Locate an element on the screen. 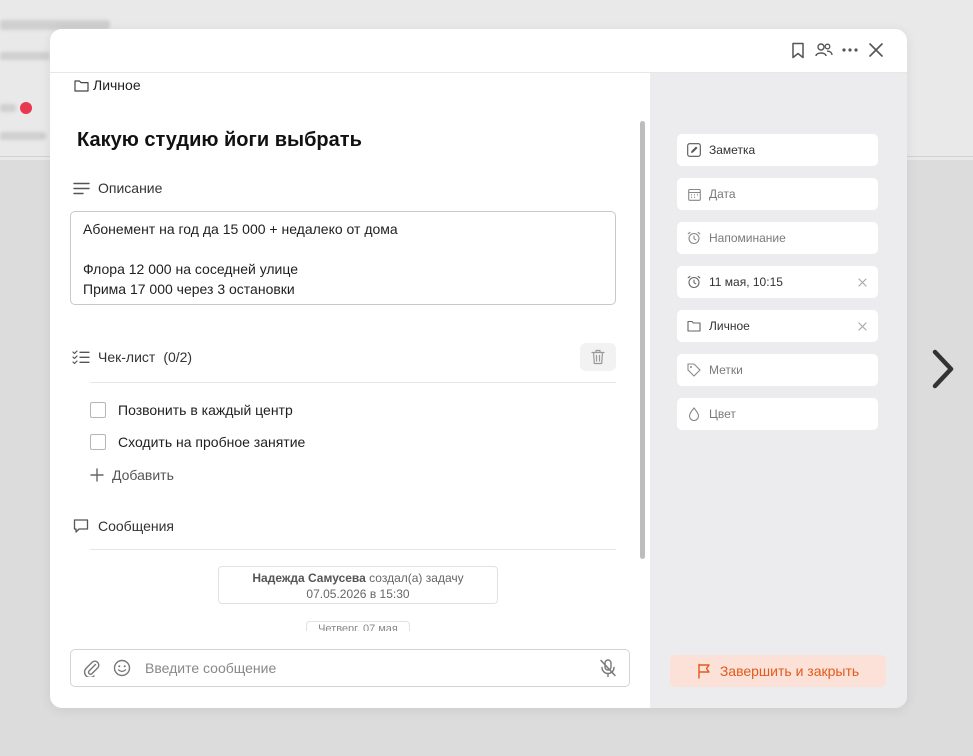  bookmark-icon is located at coordinates (798, 50).